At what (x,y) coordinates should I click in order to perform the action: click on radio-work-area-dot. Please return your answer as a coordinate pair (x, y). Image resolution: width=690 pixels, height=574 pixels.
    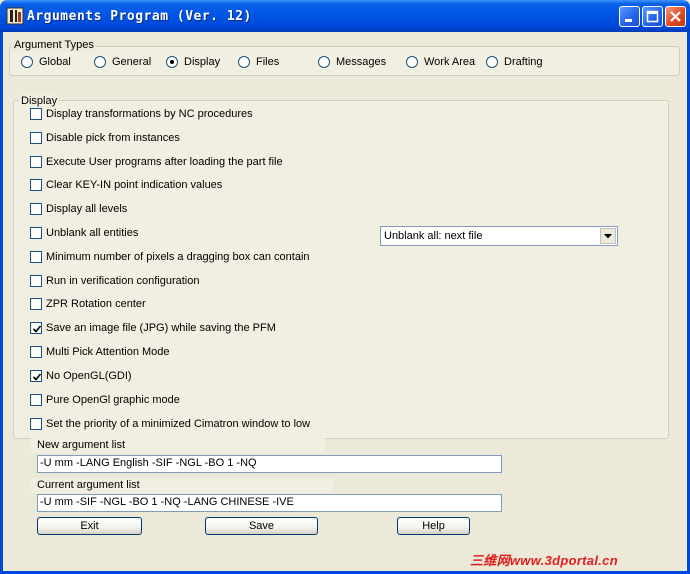
    Looking at the image, I should click on (412, 62).